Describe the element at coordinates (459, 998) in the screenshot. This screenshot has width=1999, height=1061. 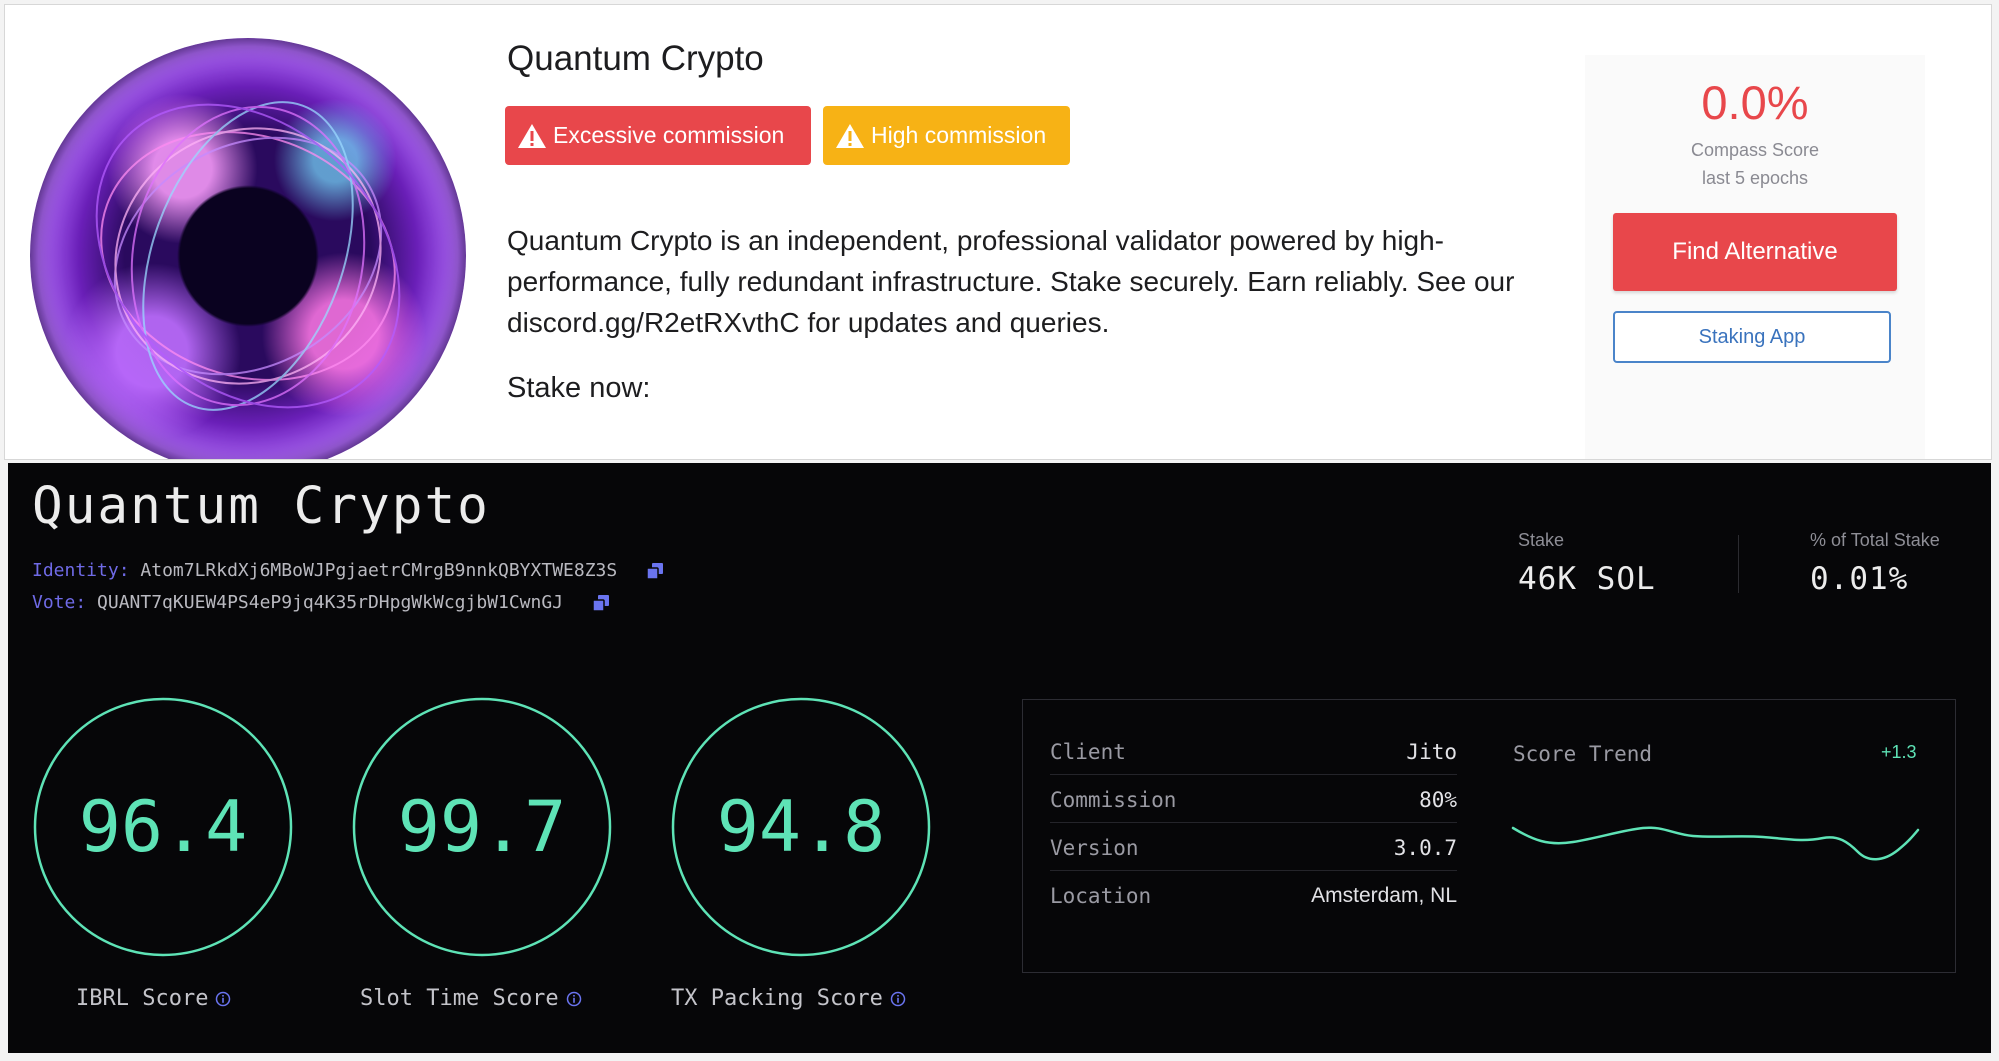
I see `slot-time-score-label: Slot Time Score` at that location.